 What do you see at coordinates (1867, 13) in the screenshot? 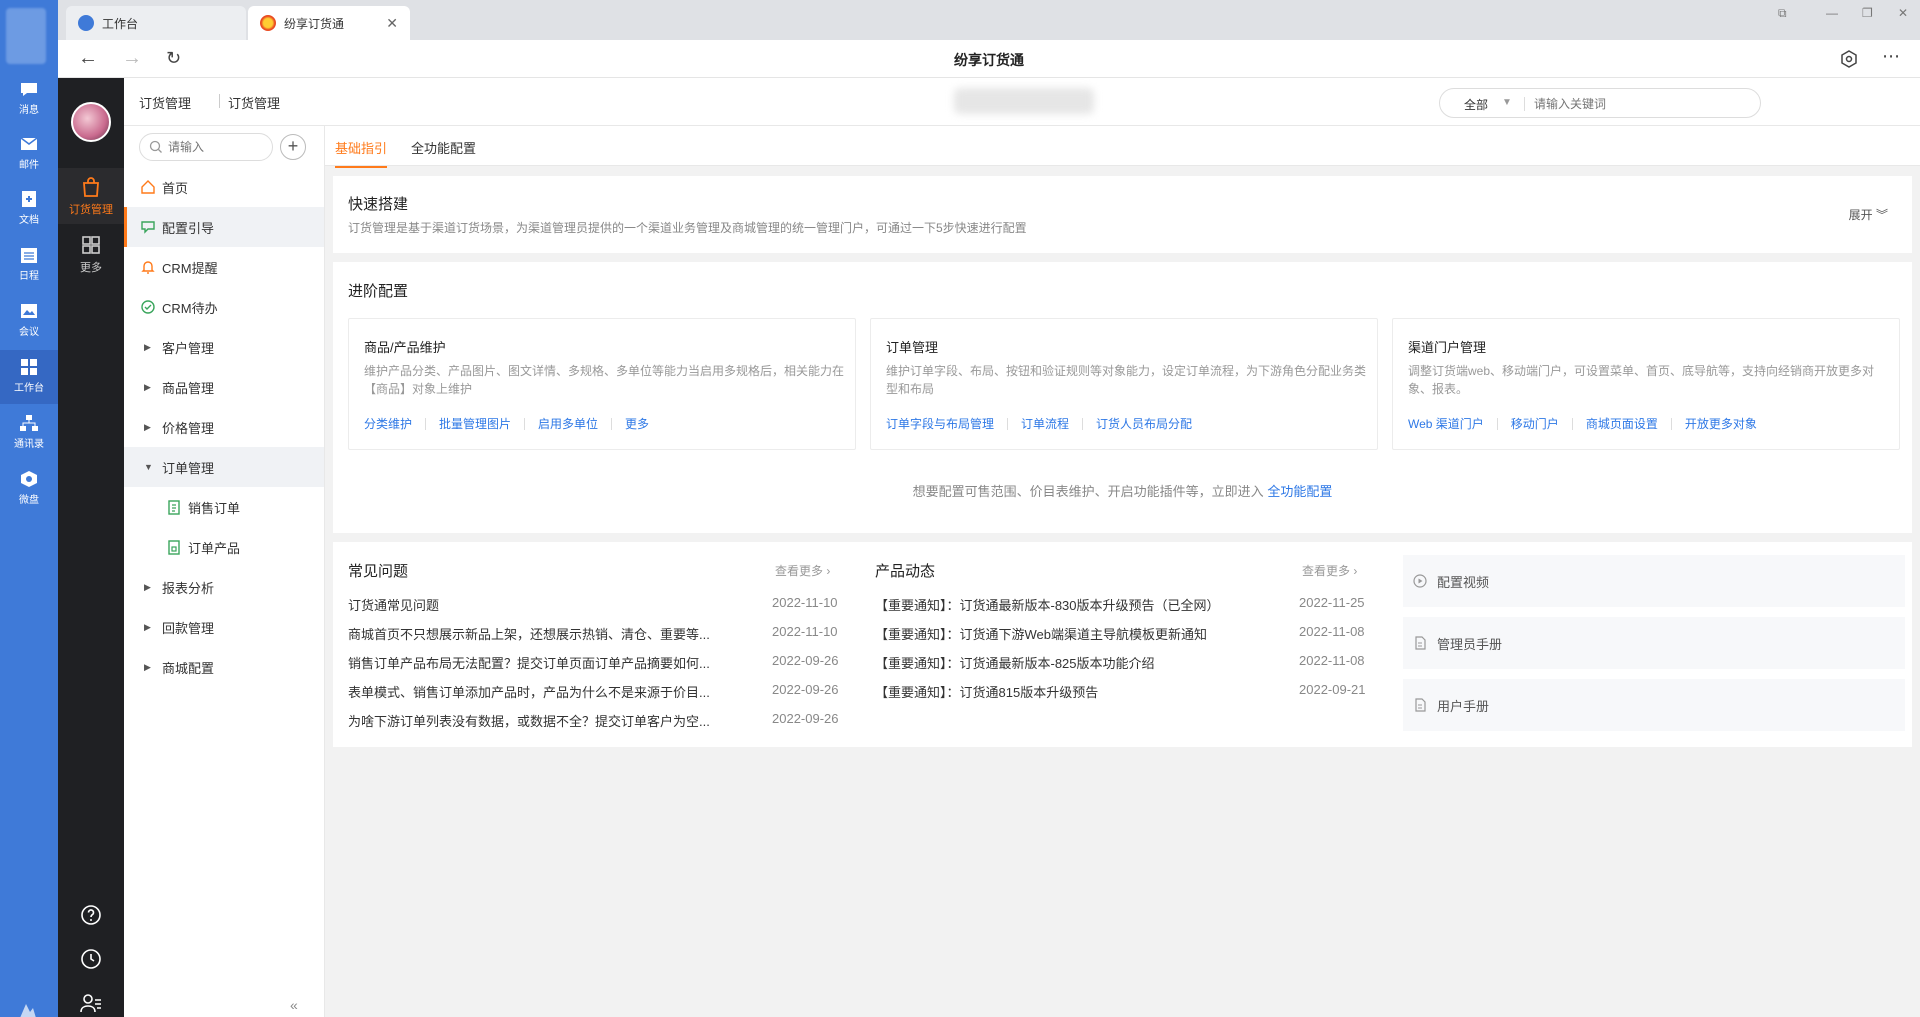
I see `maximize-icon: ❐` at bounding box center [1867, 13].